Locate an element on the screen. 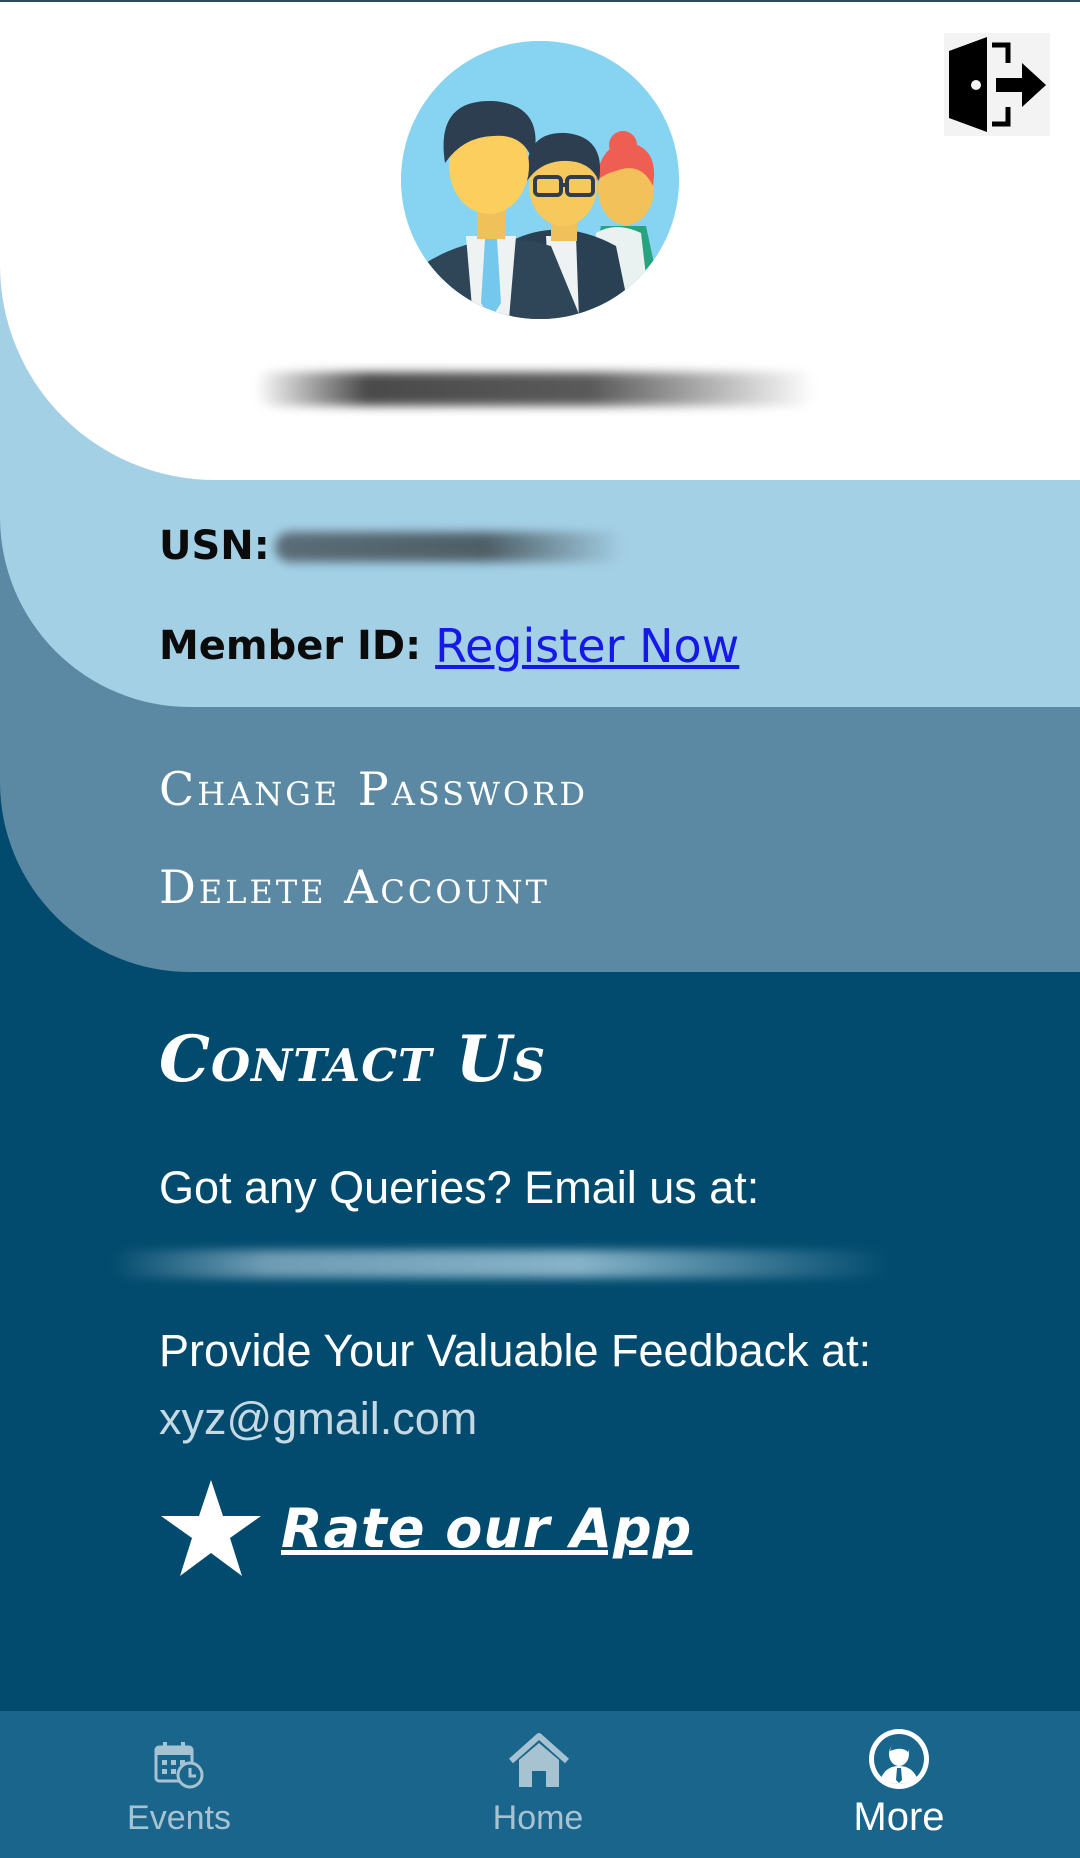  status-divider is located at coordinates (540, 1).